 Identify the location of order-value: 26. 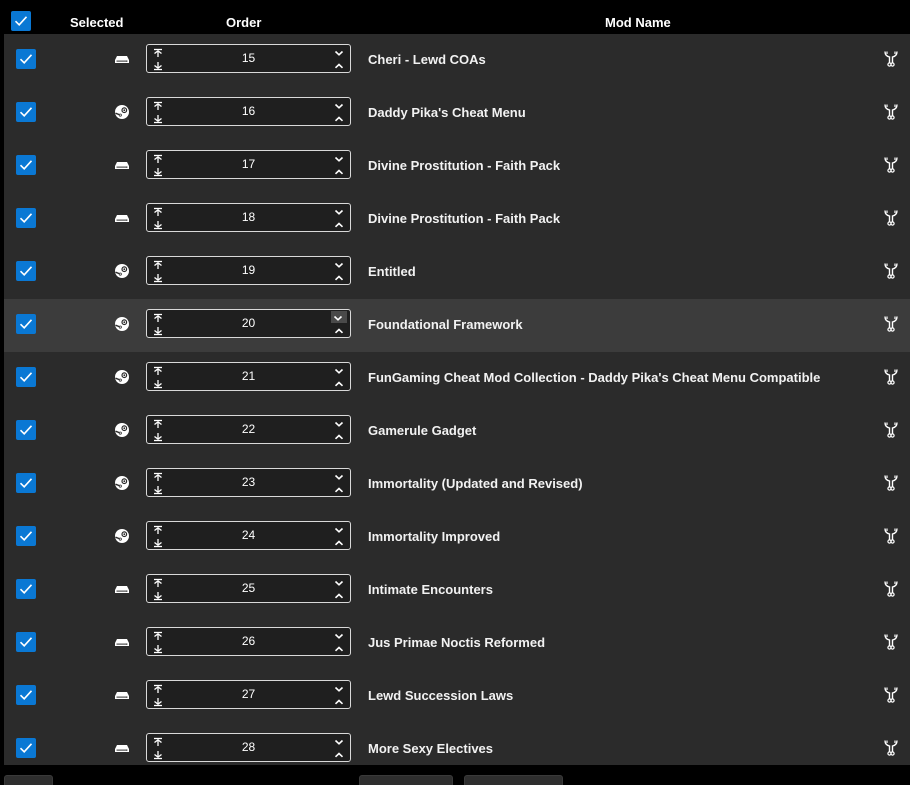
(248, 641).